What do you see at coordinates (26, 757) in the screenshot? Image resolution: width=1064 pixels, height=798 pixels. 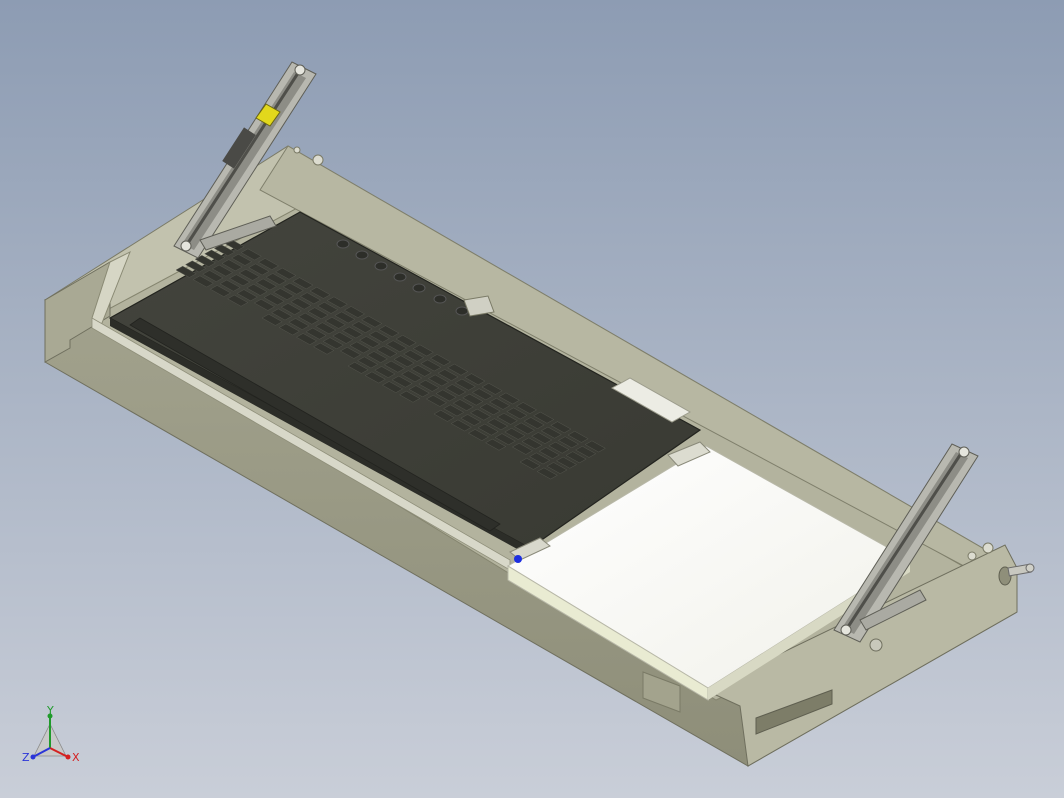 I see `triad-z-label: Z` at bounding box center [26, 757].